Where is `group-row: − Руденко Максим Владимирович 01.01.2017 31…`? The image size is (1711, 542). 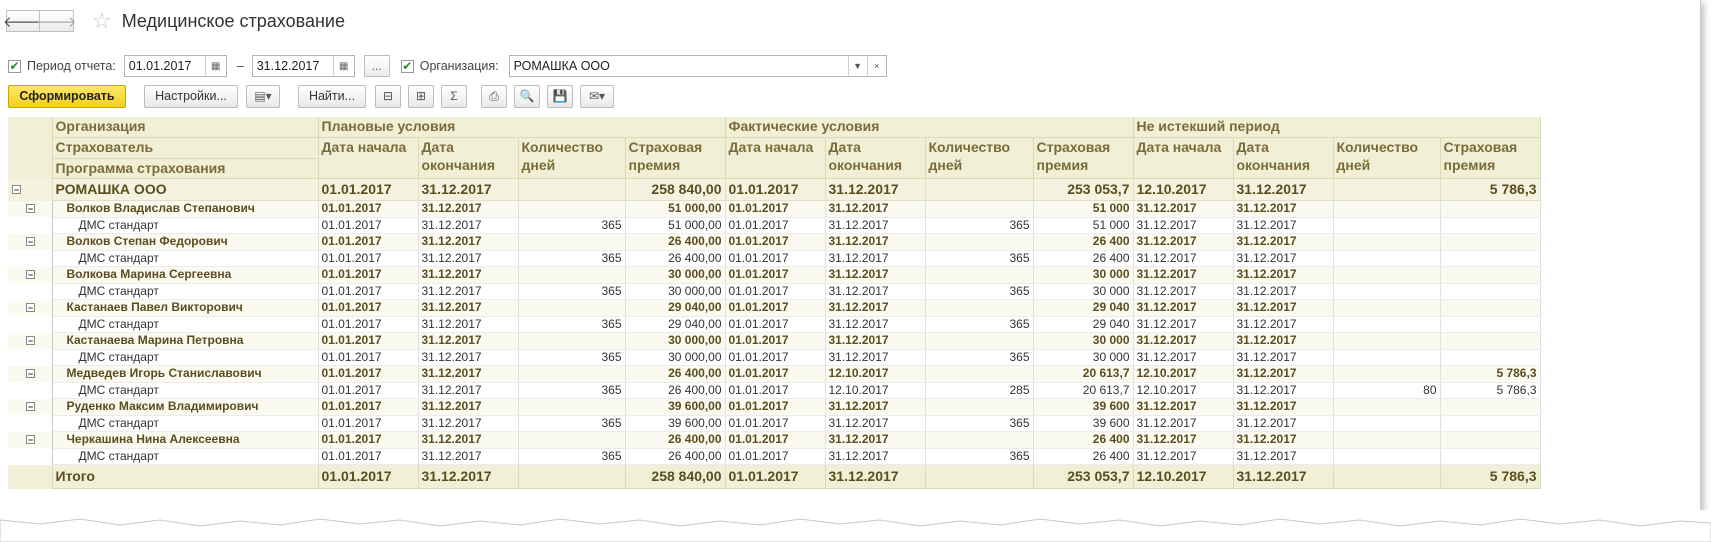
group-row: − Руденко Максим Владимирович 01.01.2017 31… is located at coordinates (774, 407).